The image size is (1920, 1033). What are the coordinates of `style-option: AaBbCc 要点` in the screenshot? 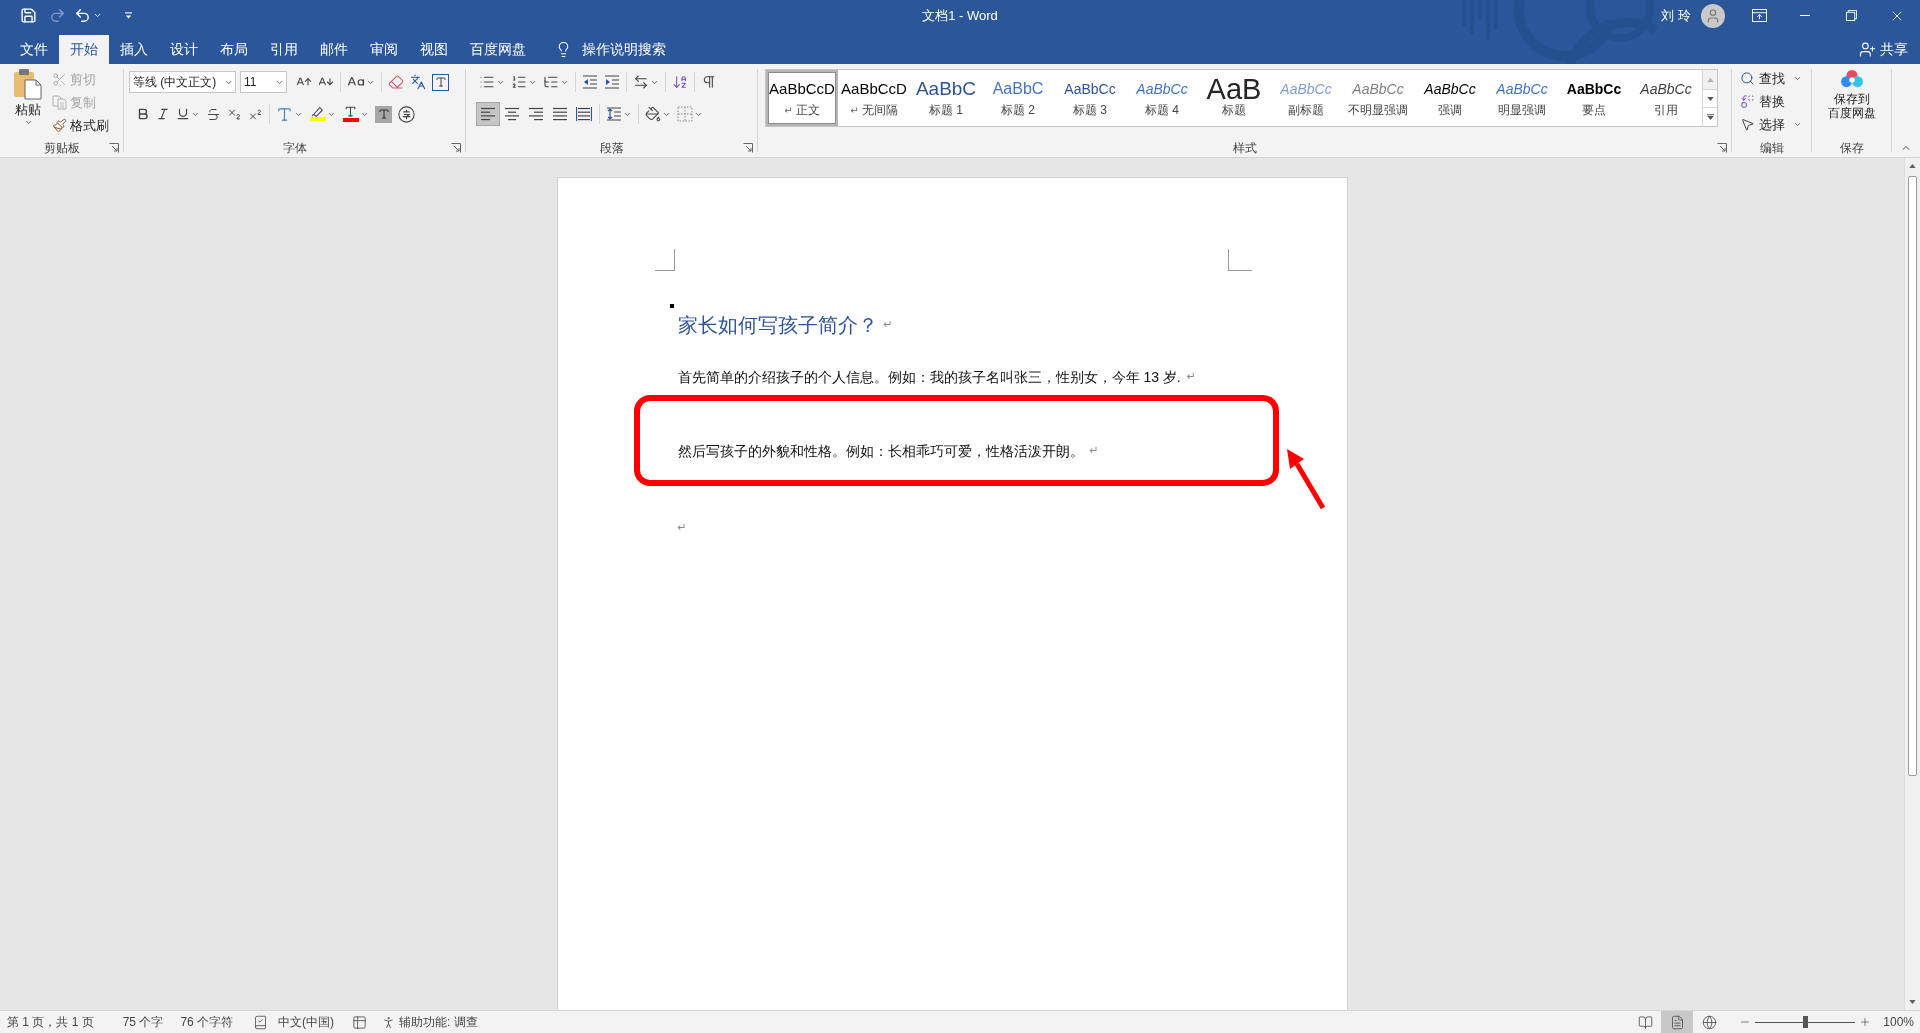 It's located at (1594, 98).